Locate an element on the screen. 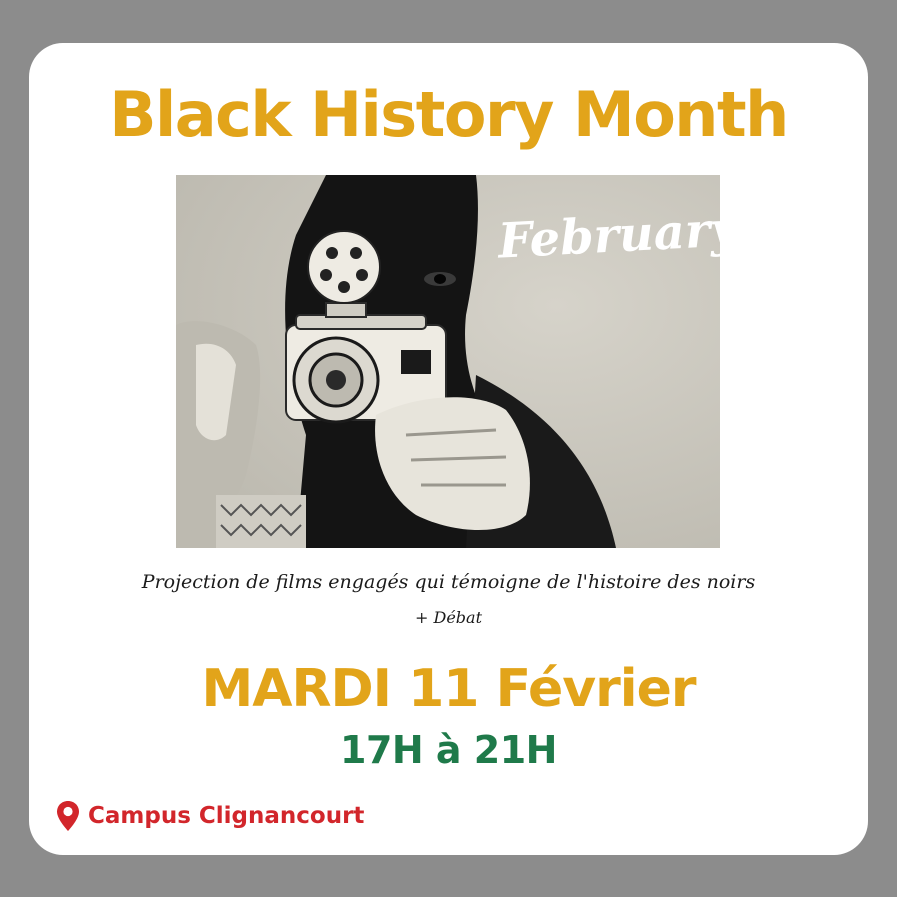 The width and height of the screenshot is (897, 897). month-script-word: February is located at coordinates (618, 235).